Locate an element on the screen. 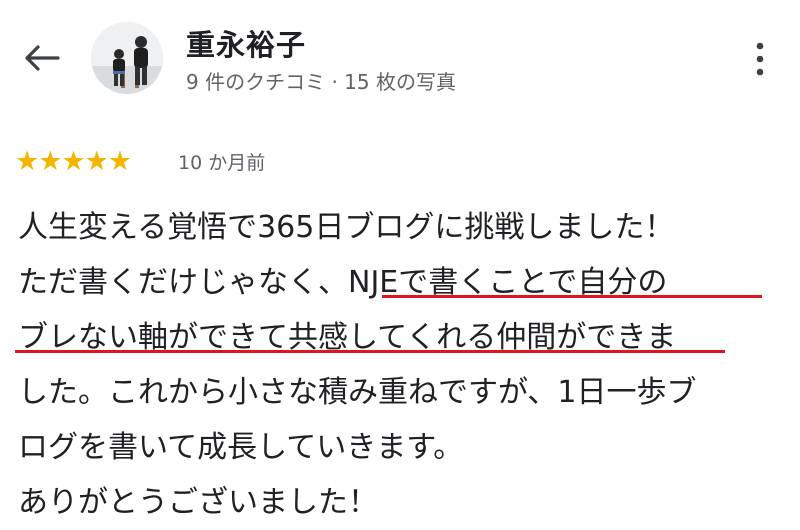  back-arrow-icon is located at coordinates (42, 58).